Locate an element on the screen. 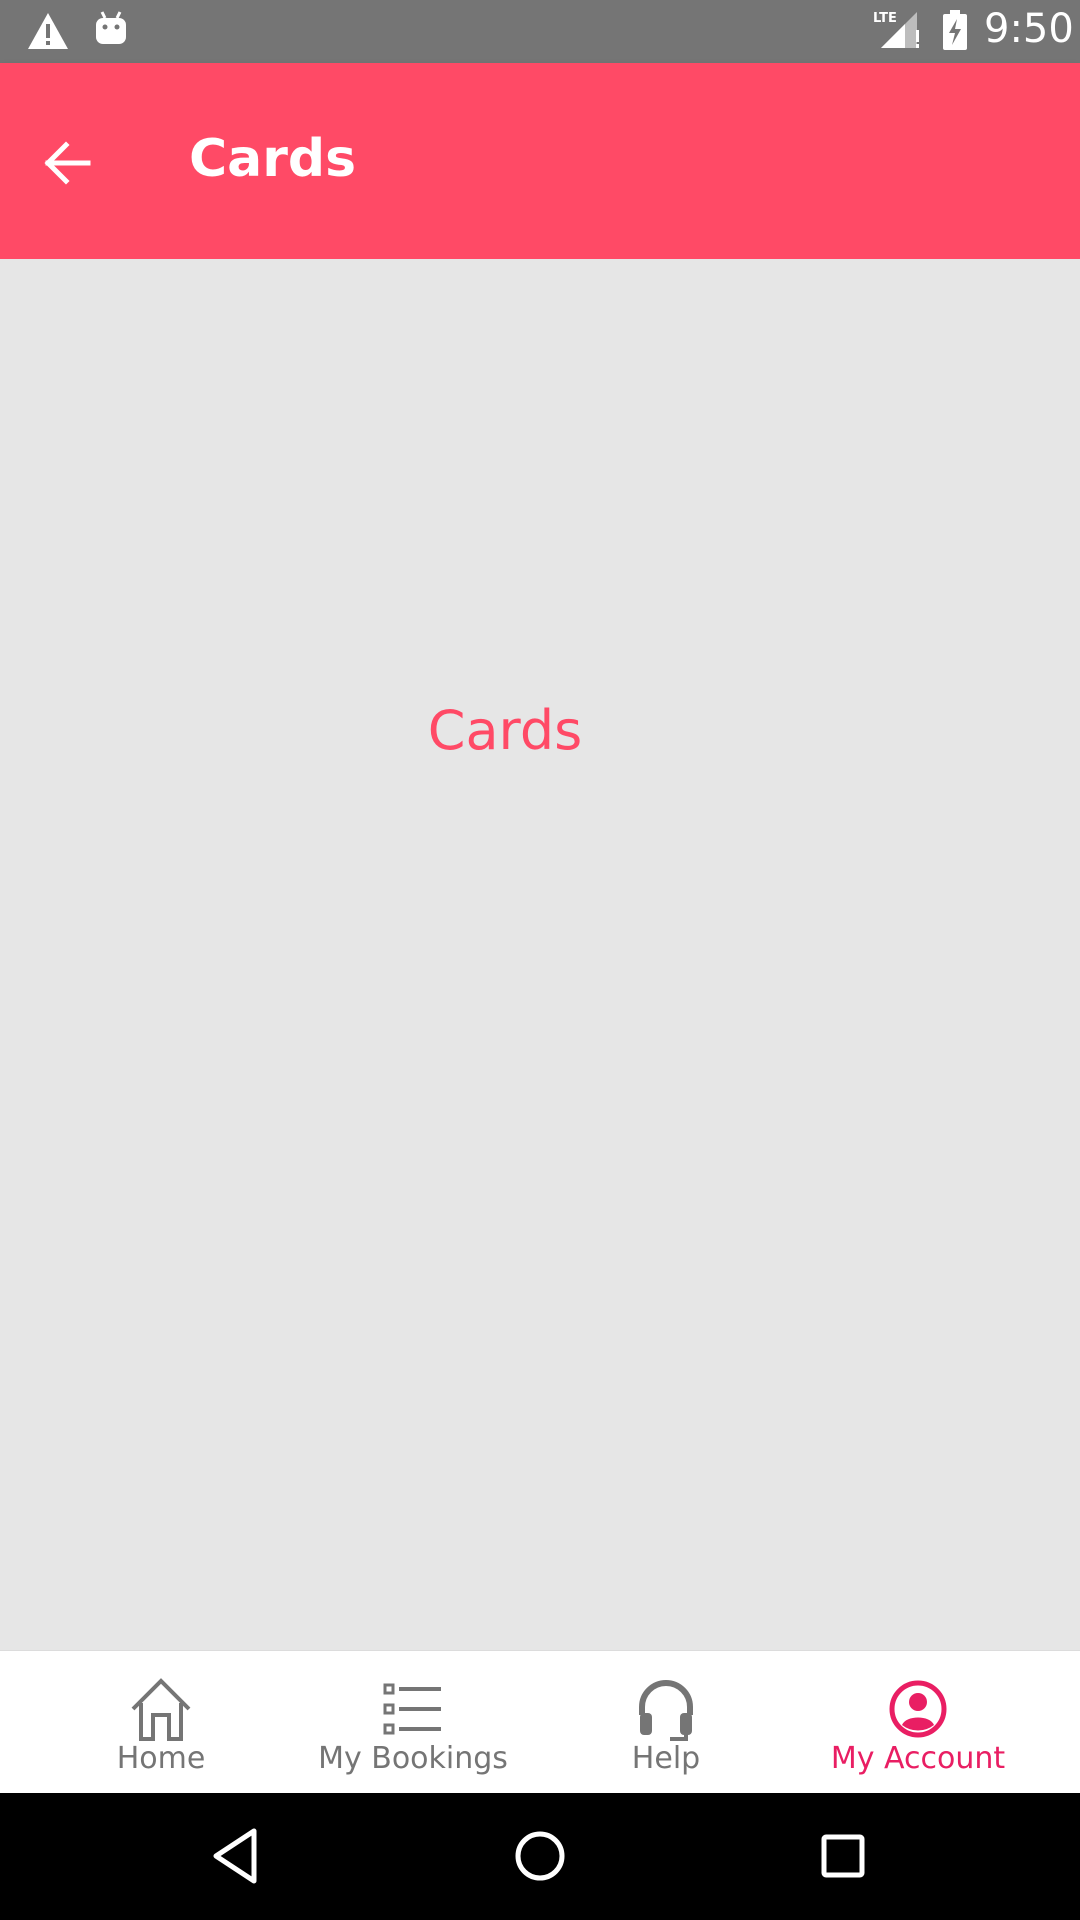 The width and height of the screenshot is (1080, 1920). svg-text: LTE is located at coordinates (885, 18).